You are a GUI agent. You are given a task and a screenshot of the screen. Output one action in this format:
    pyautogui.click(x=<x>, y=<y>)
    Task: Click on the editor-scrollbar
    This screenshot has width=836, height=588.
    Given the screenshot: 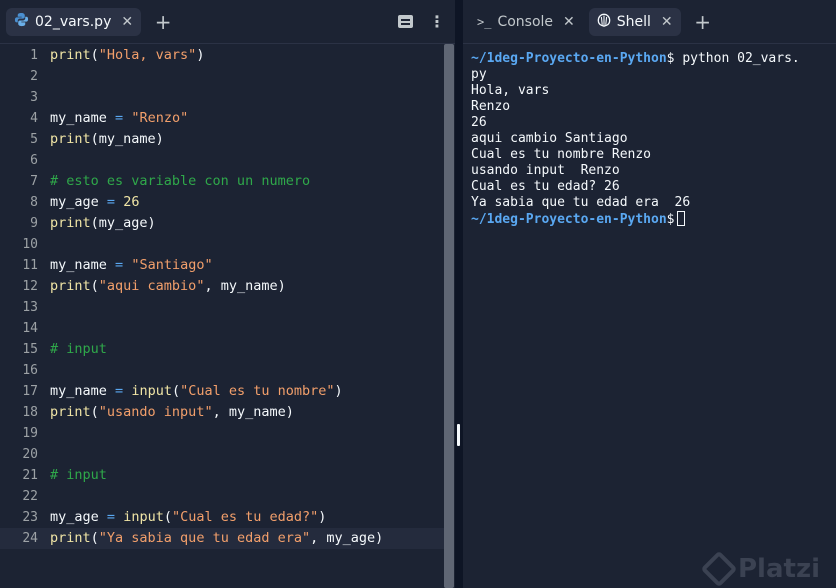 What is the action you would take?
    pyautogui.click(x=449, y=316)
    